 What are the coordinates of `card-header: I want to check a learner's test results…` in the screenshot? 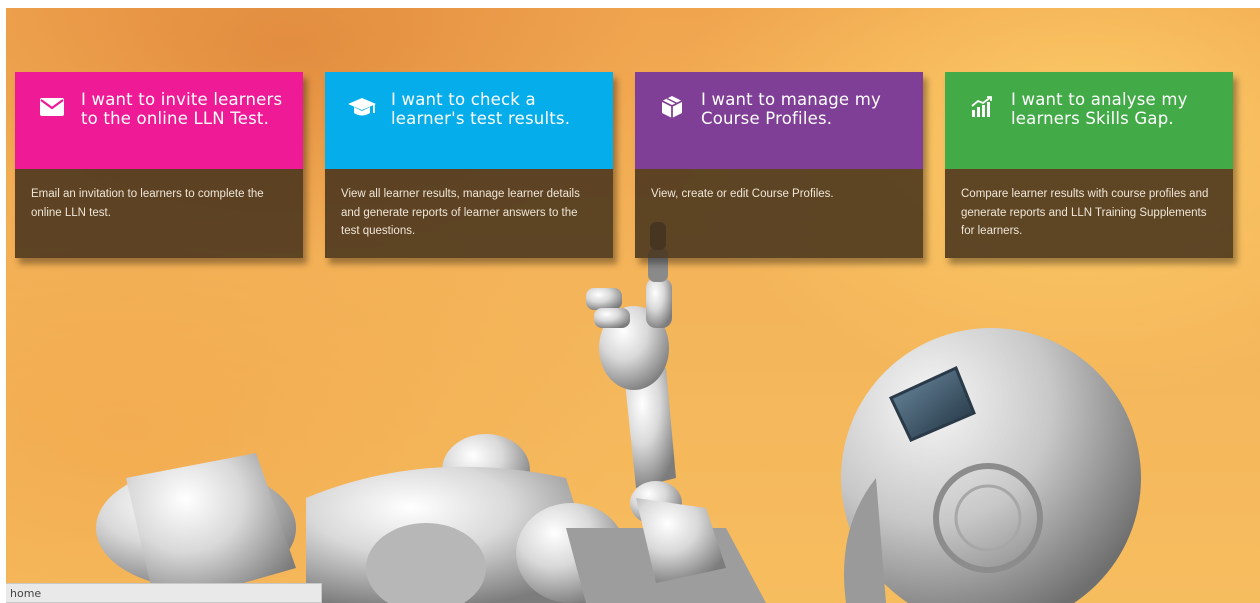 It's located at (469, 120).